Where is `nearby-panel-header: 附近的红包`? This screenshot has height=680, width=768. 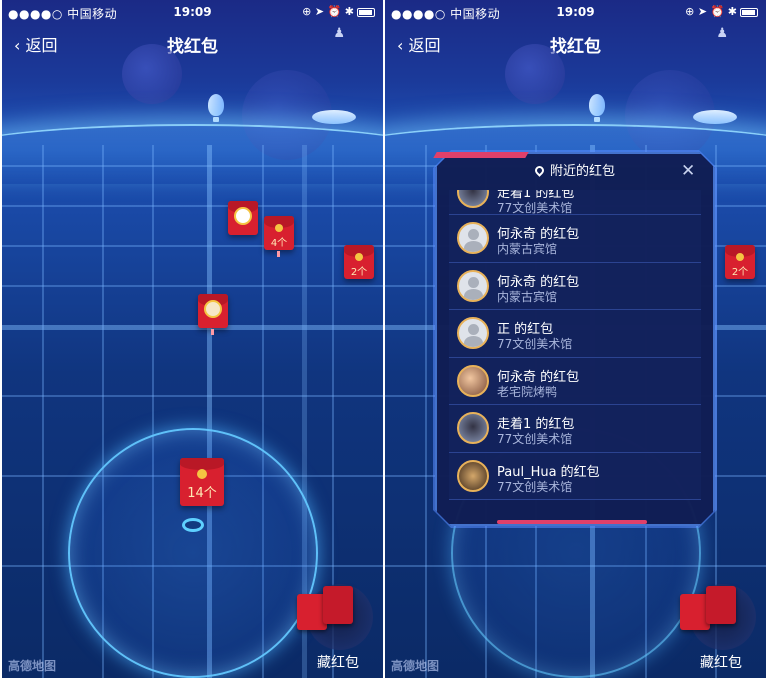
nearby-panel-header: 附近的红包 is located at coordinates (575, 173).